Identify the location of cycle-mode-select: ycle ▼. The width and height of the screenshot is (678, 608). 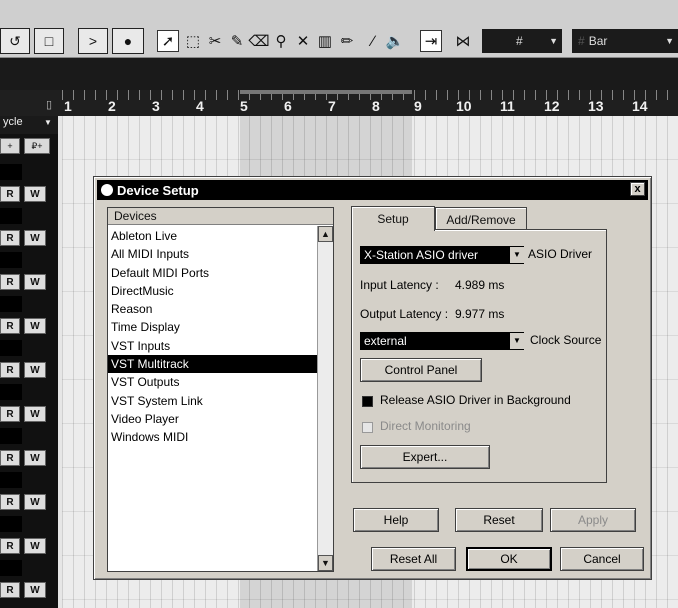
(29, 125).